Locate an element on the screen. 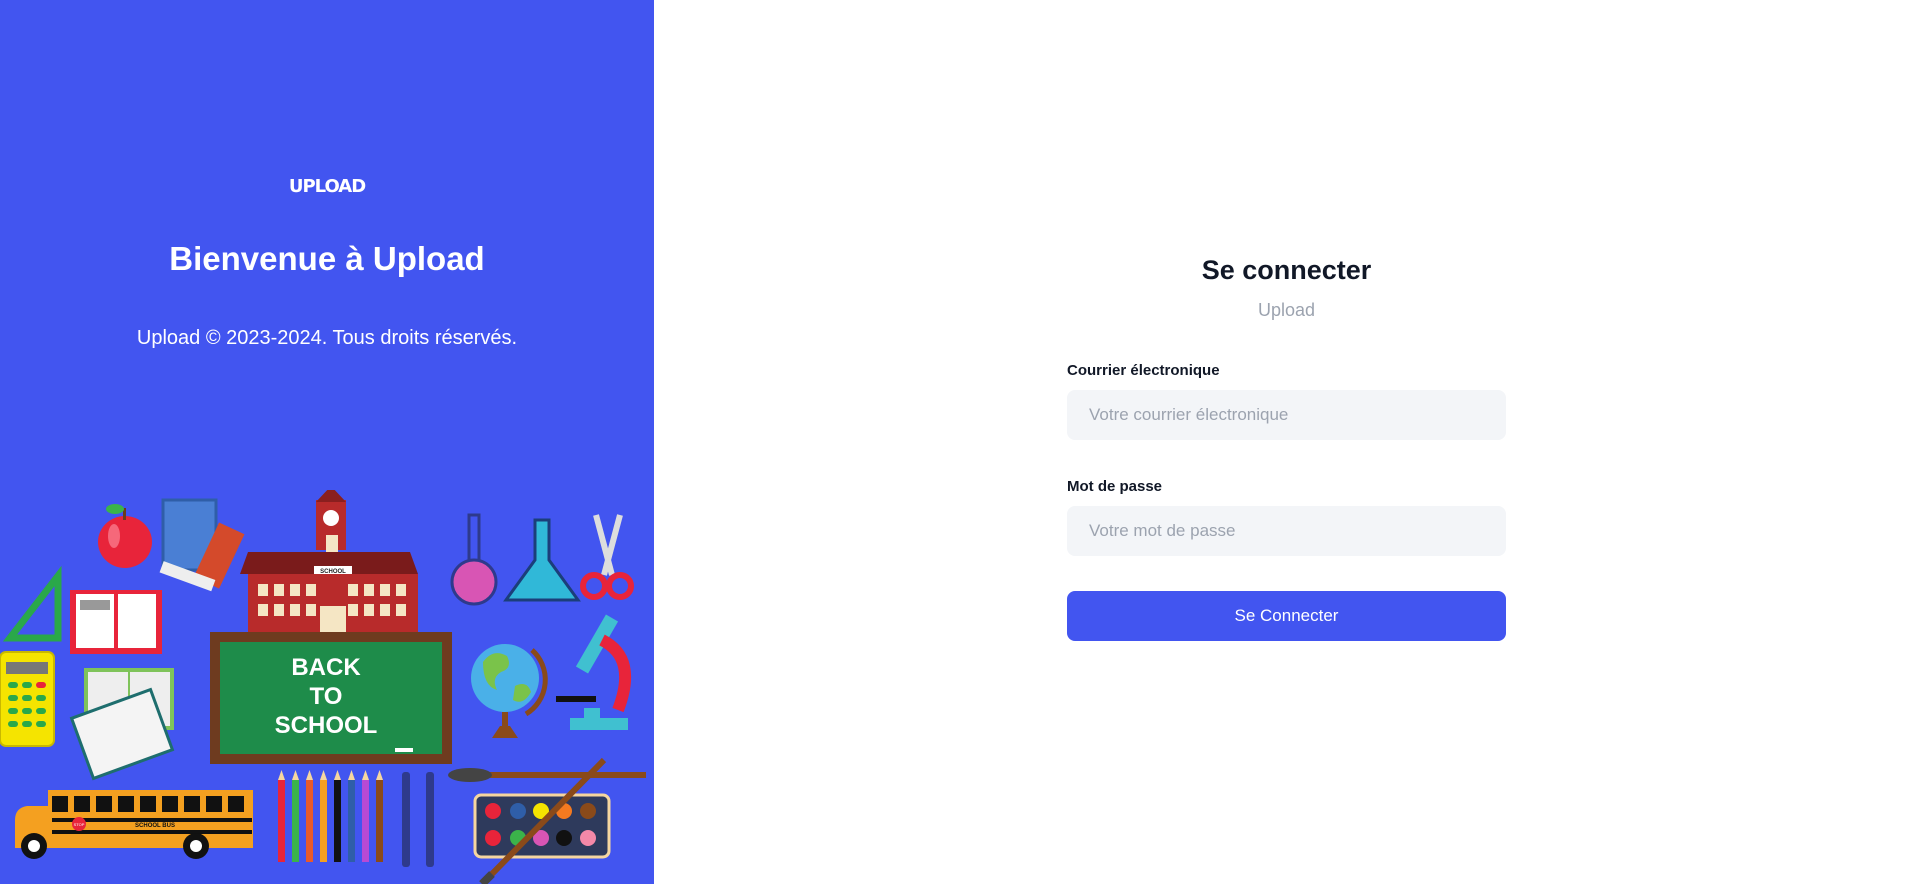 The width and height of the screenshot is (1919, 884). triangle-ruler-icon is located at coordinates (32, 603).